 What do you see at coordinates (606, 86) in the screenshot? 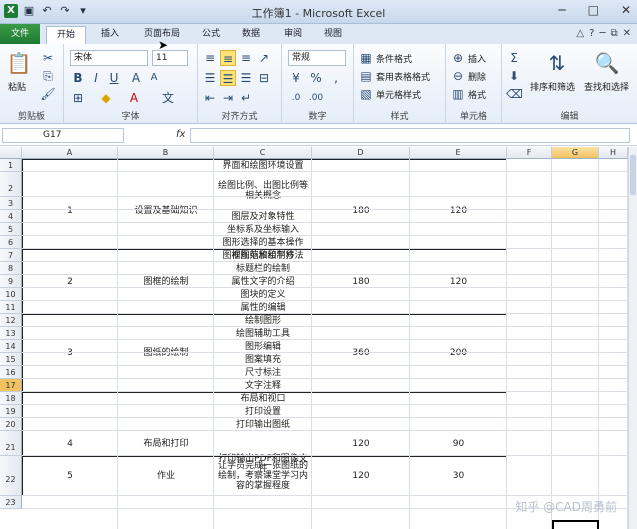
I see `find-select-button: 查找和选择` at bounding box center [606, 86].